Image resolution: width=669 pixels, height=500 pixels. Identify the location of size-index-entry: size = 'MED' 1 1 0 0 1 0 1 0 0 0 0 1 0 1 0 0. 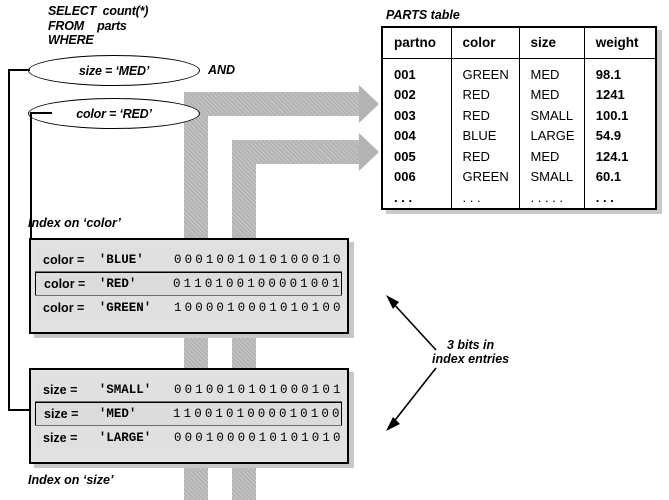
(188, 414).